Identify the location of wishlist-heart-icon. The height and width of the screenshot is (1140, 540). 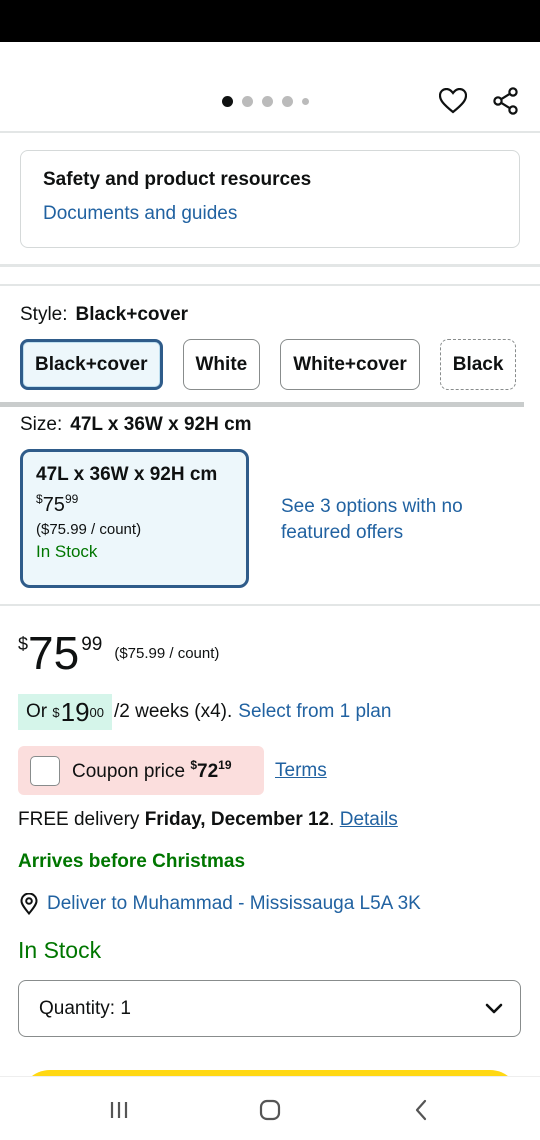
(453, 101).